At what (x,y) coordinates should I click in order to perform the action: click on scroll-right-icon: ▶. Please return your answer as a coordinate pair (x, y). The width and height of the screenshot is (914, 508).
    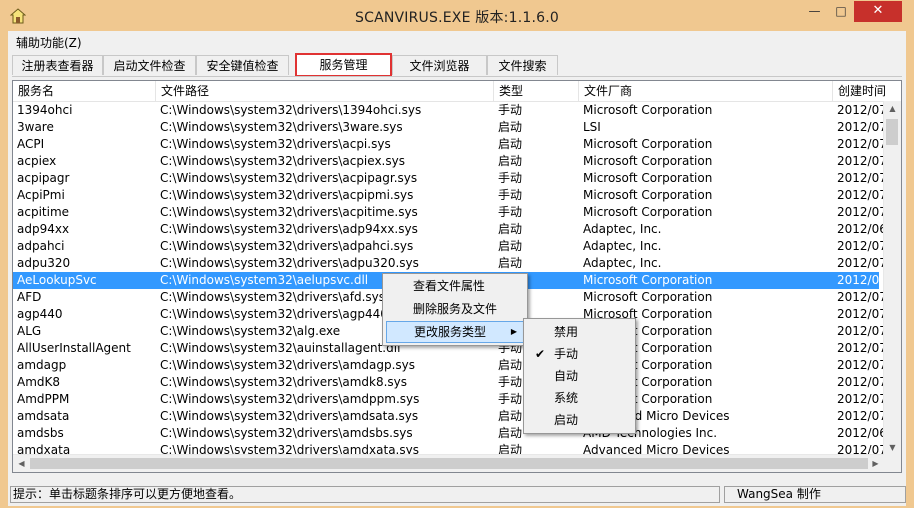
    Looking at the image, I should click on (875, 463).